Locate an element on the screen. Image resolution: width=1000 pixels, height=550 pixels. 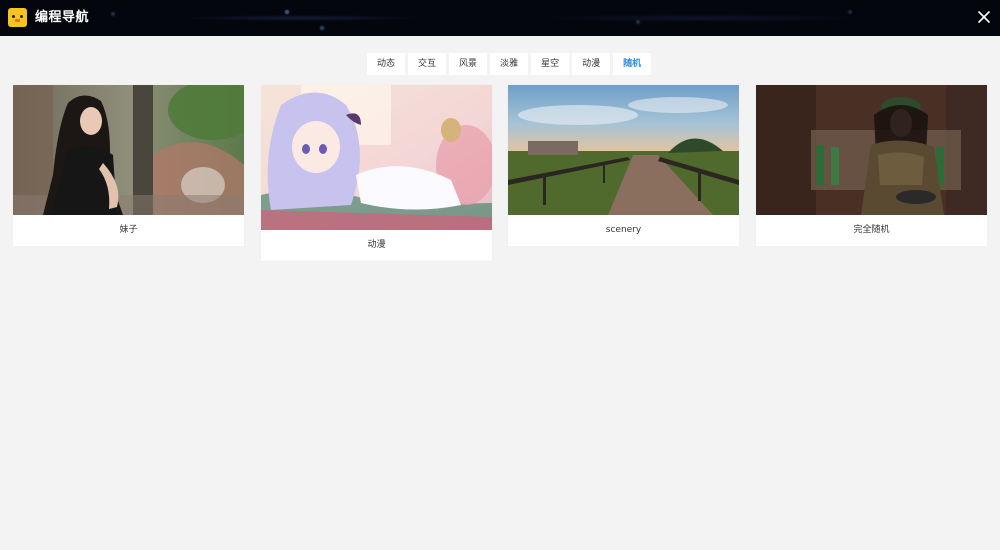
top-bar: 编程导航 is located at coordinates (500, 18).